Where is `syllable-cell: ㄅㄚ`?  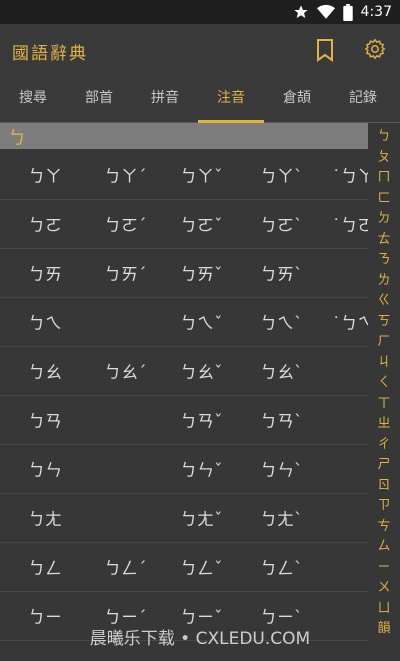
syllable-cell: ㄅㄚ is located at coordinates (63, 174).